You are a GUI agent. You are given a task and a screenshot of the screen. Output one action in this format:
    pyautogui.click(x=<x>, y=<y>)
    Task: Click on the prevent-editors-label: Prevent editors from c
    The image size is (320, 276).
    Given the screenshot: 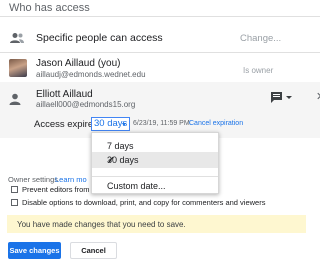 What is the action you would take?
    pyautogui.click(x=59, y=189)
    